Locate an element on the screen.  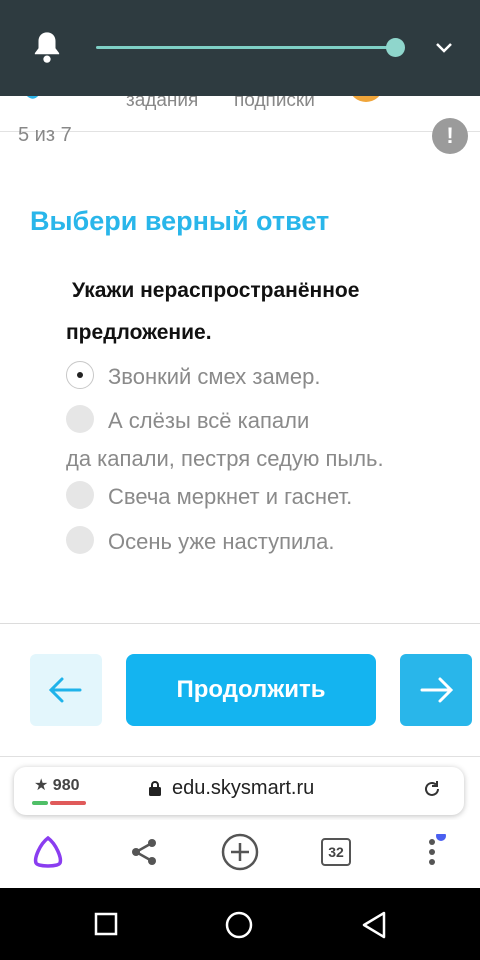
question-text: Укажи нераспространённое предложение. is located at coordinates (246, 312).